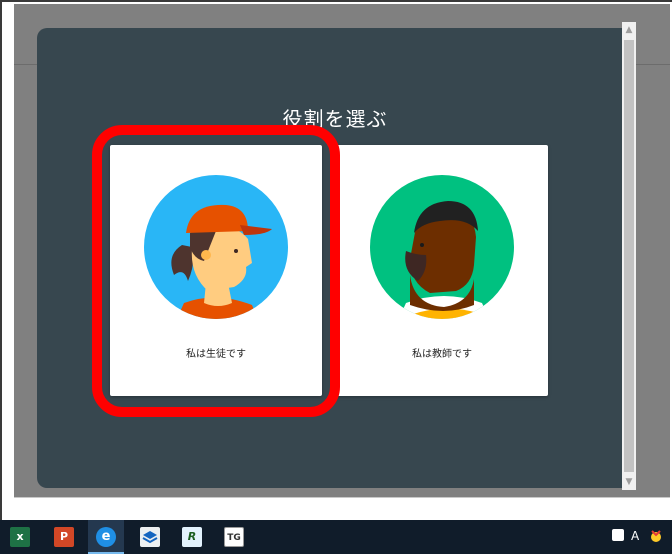  What do you see at coordinates (629, 482) in the screenshot?
I see `scroll-down-arrow-icon: ▼` at bounding box center [629, 482].